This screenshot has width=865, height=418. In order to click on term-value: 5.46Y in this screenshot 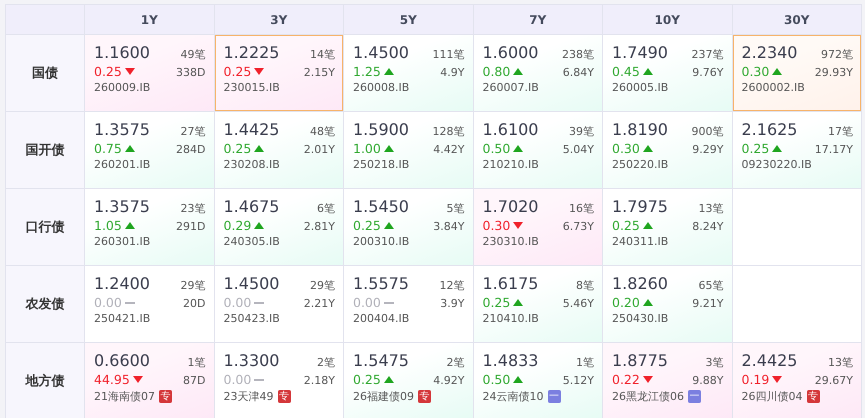, I will do `click(578, 303)`.